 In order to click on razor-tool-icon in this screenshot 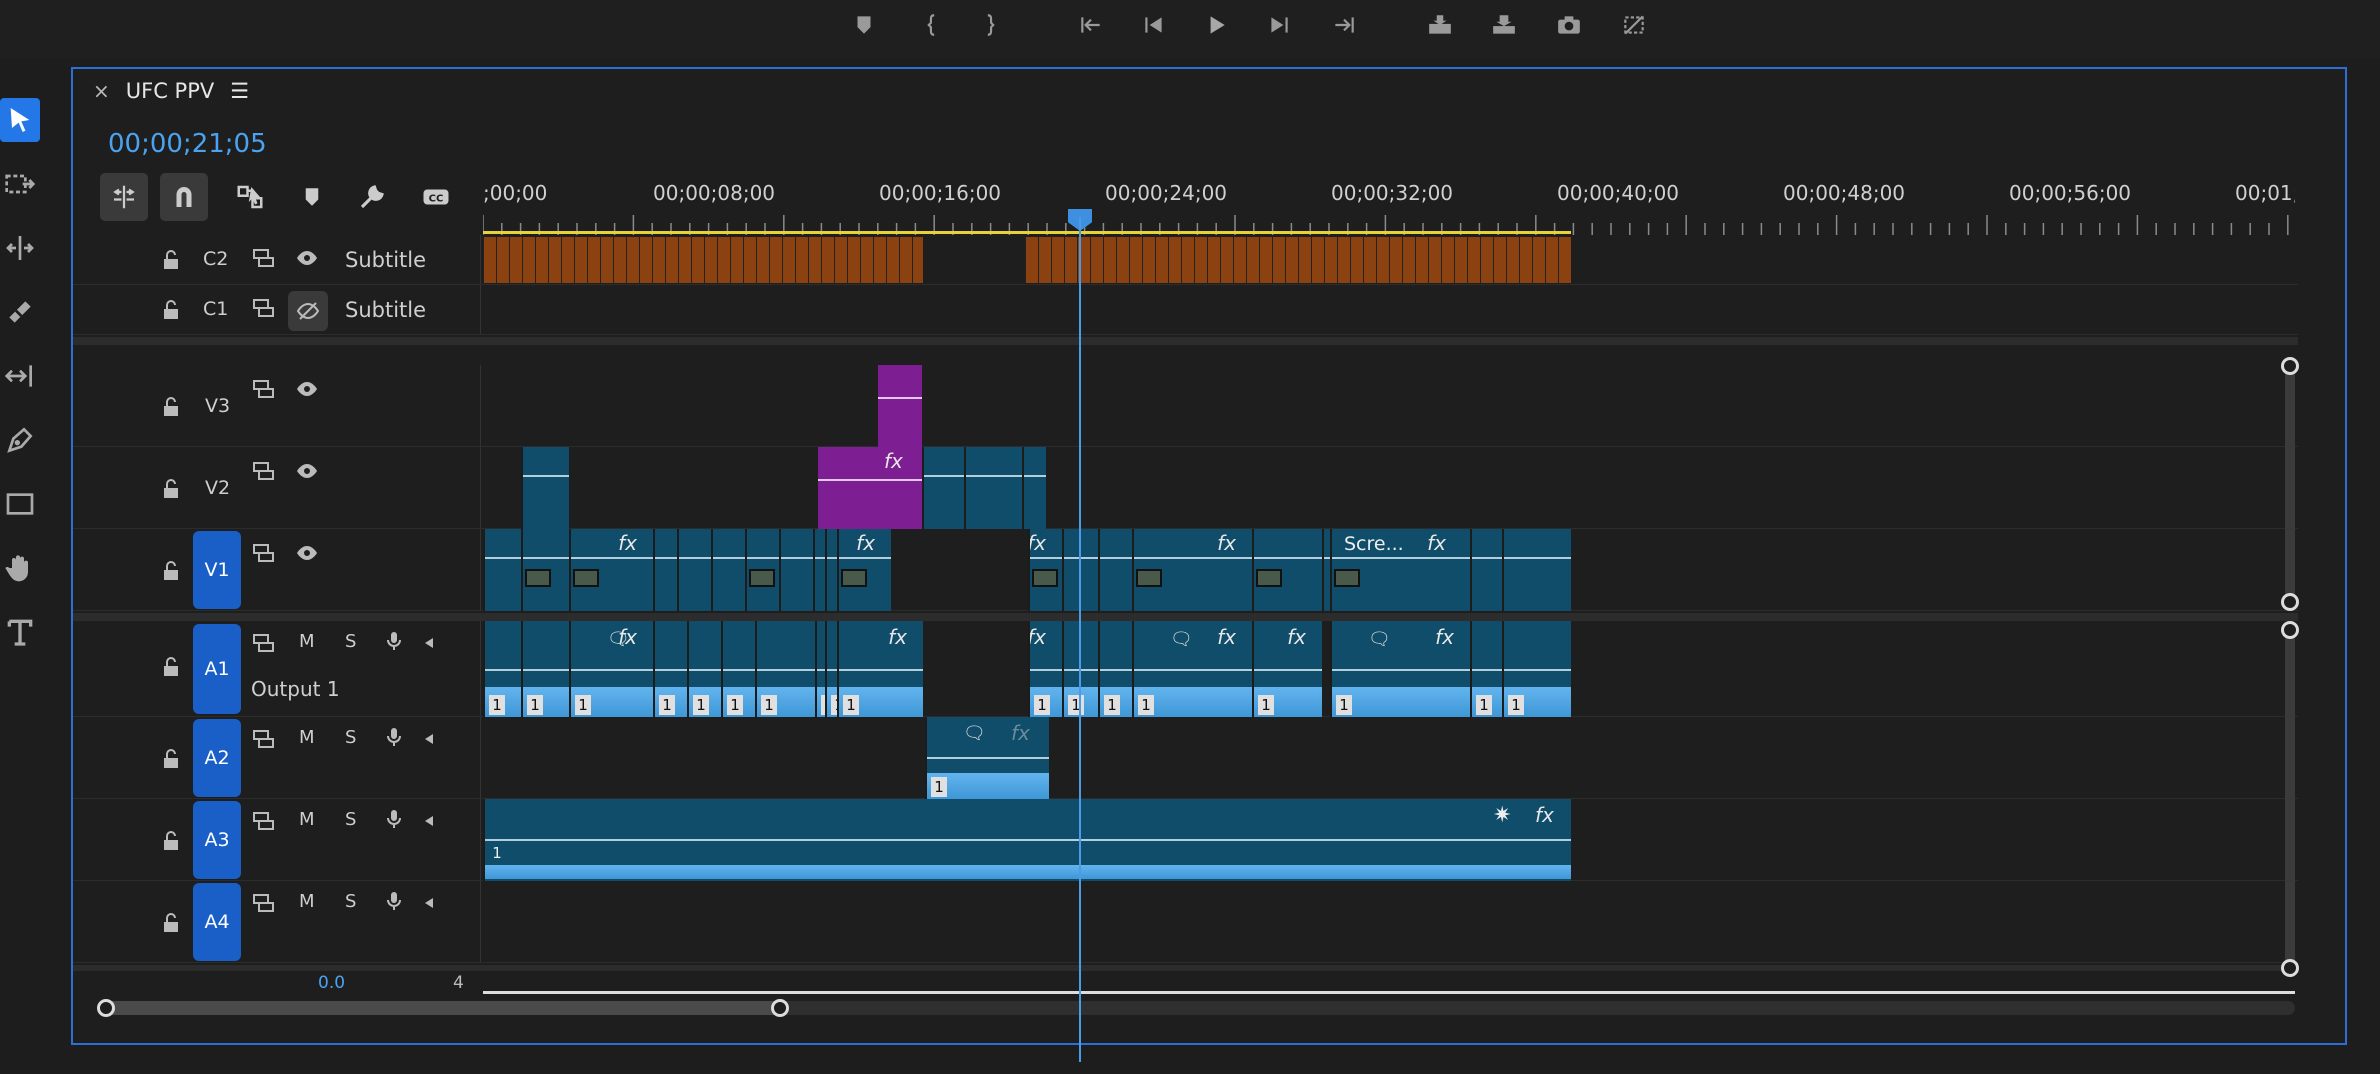, I will do `click(20, 312)`.